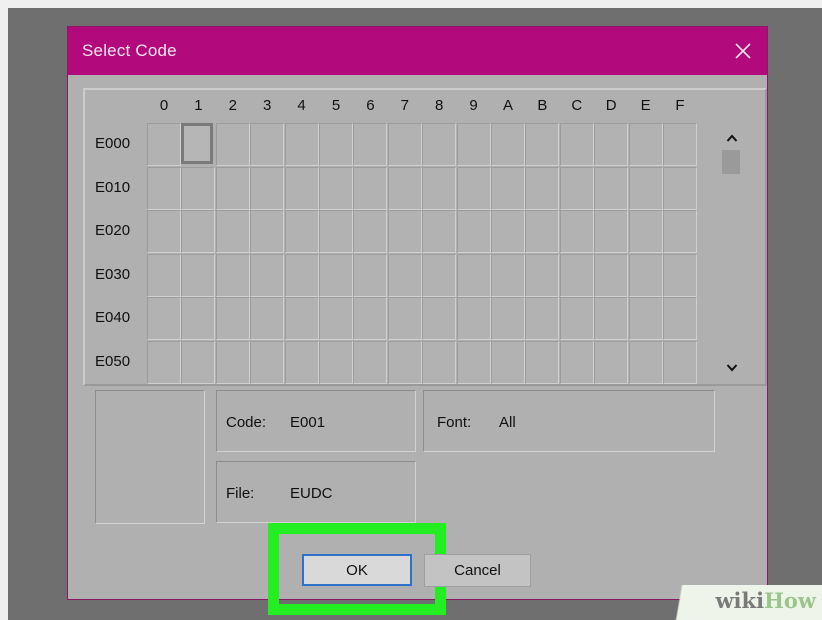 Image resolution: width=822 pixels, height=620 pixels. What do you see at coordinates (357, 570) in the screenshot?
I see `ok-button: OK` at bounding box center [357, 570].